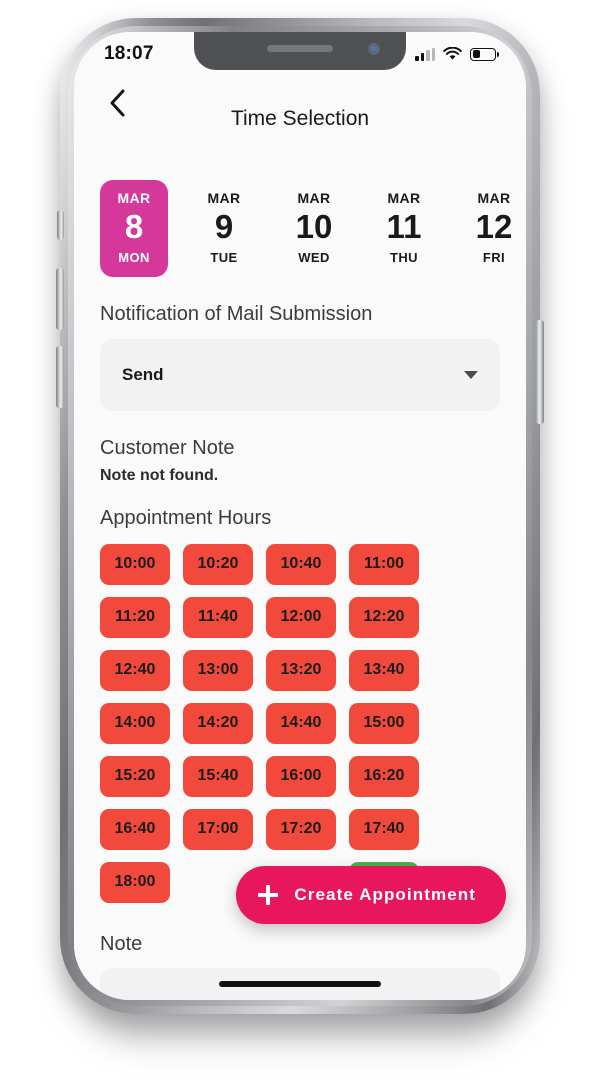 This screenshot has width=600, height=1083. Describe the element at coordinates (484, 54) in the screenshot. I see `battery-icon` at that location.